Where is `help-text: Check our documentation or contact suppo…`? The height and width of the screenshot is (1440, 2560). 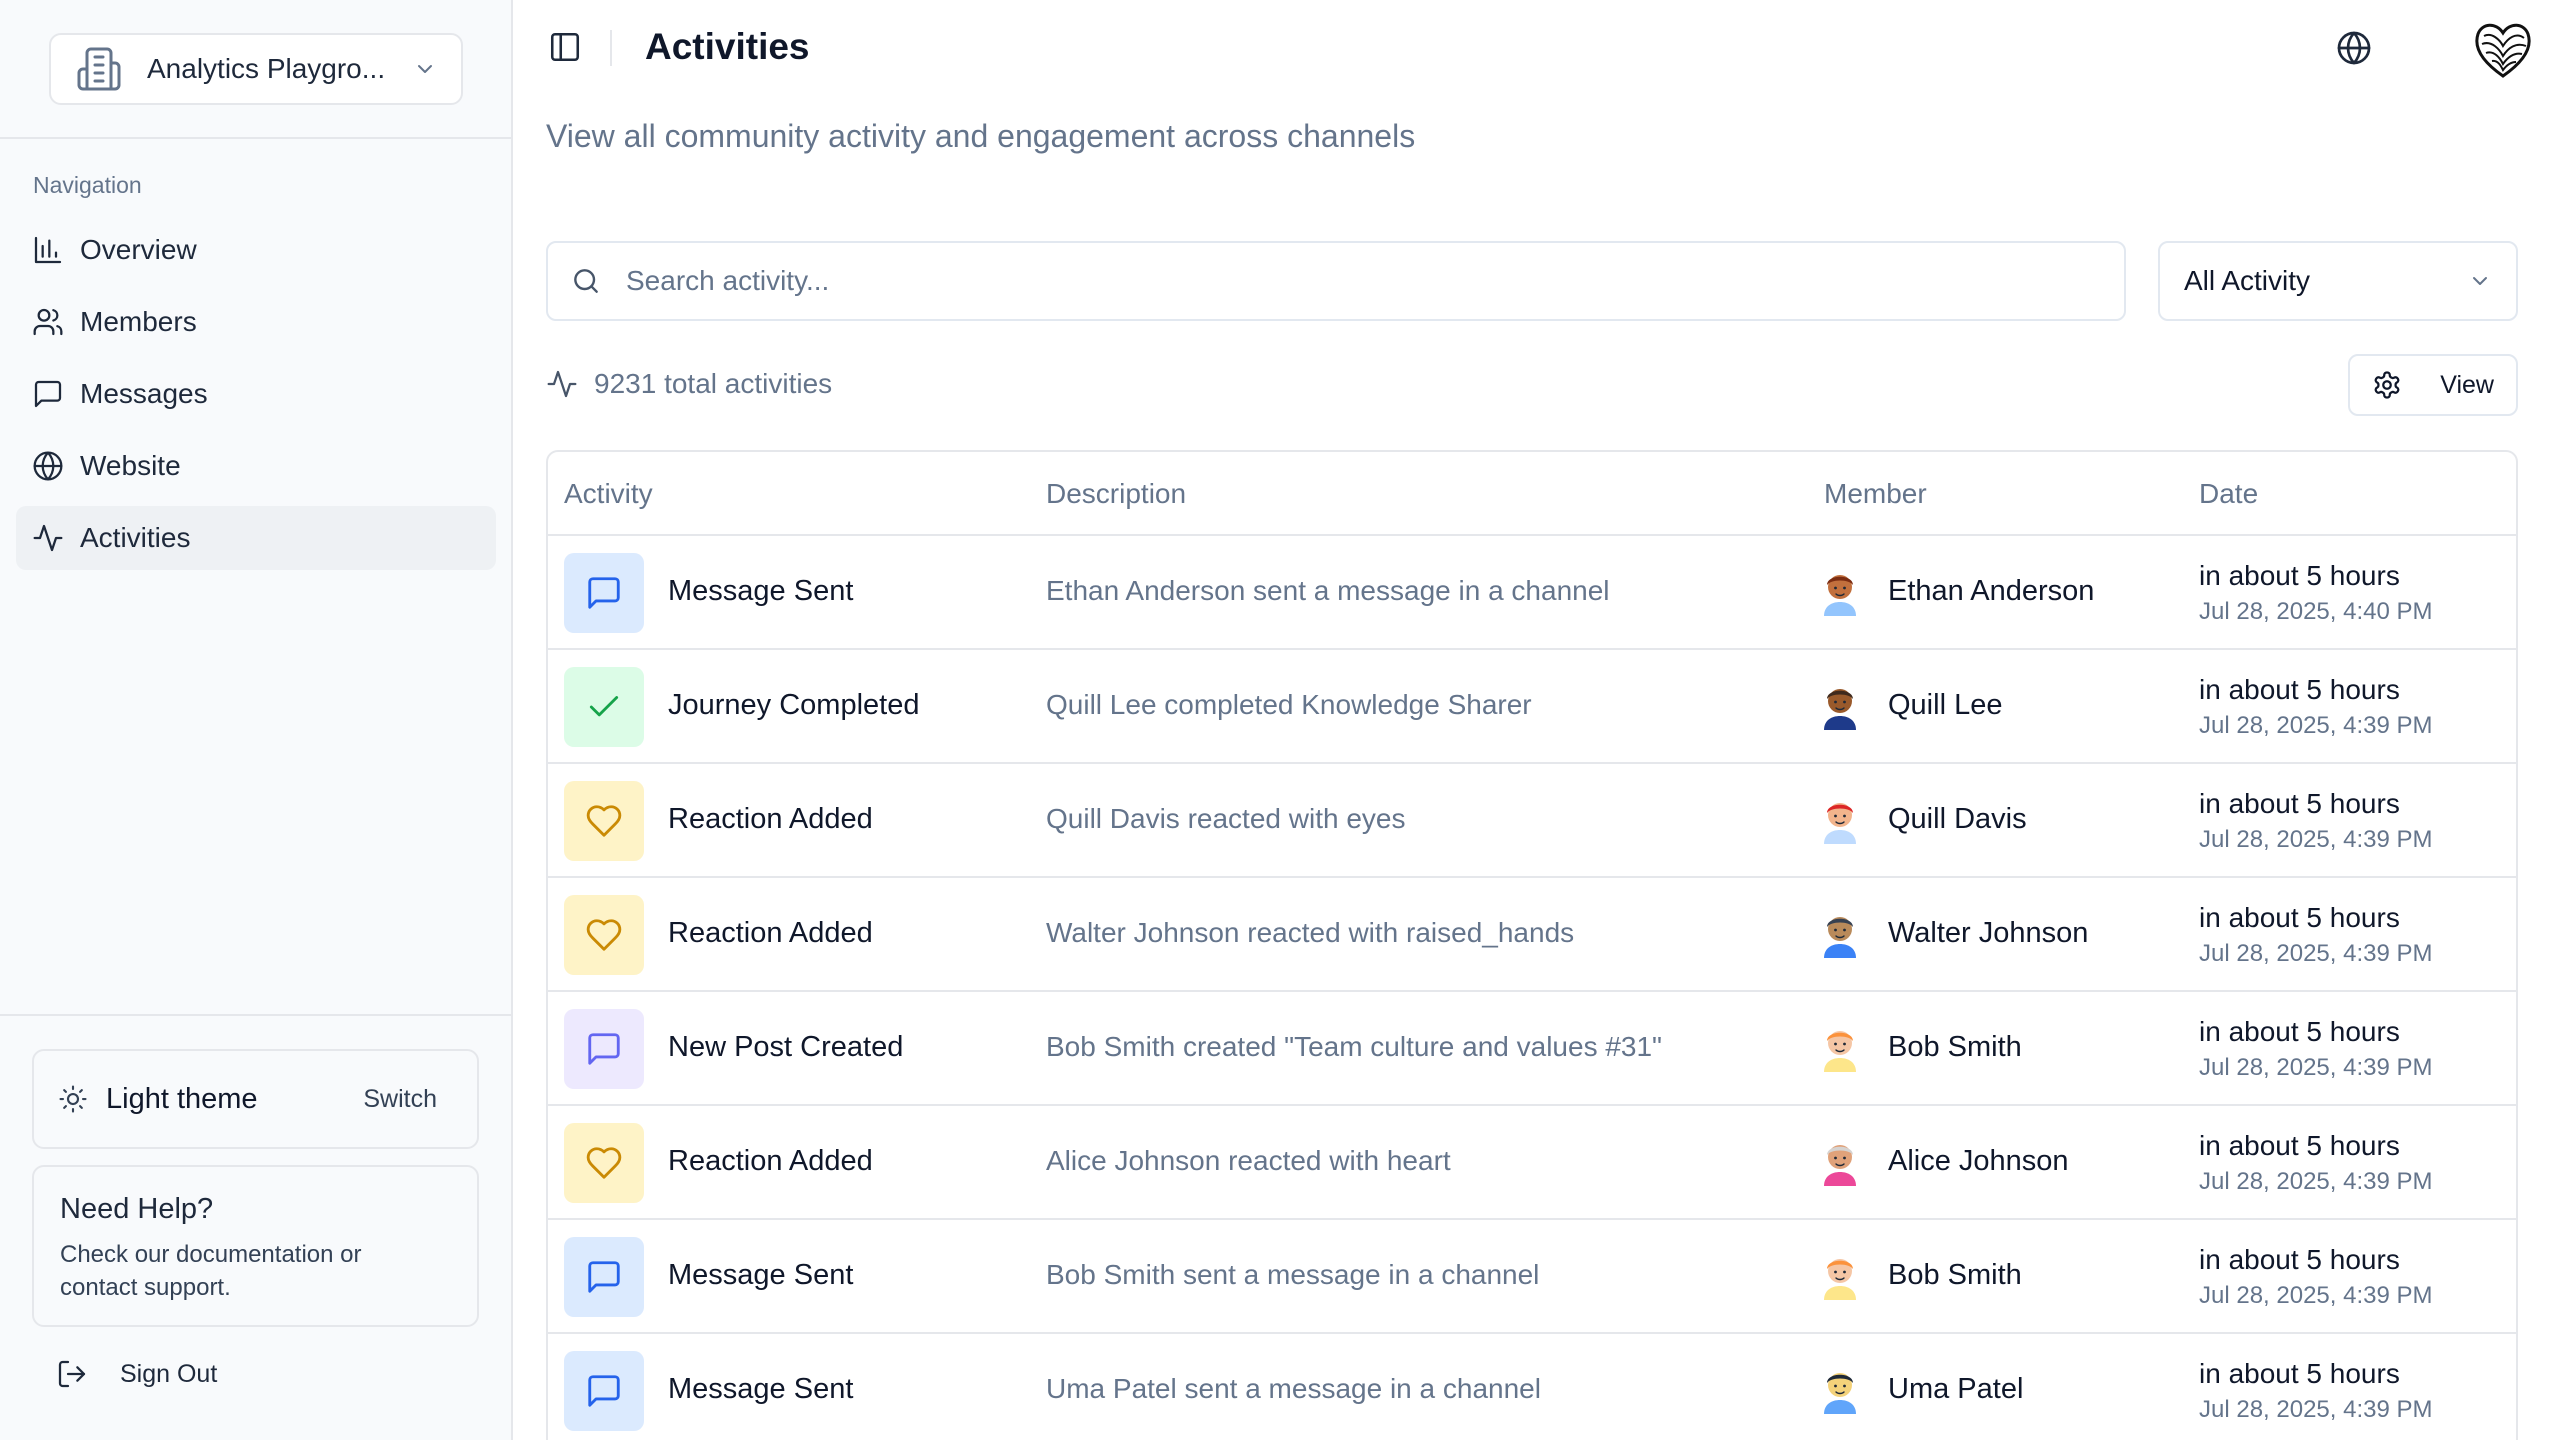
help-text: Check our documentation or contact suppo… is located at coordinates (211, 1271).